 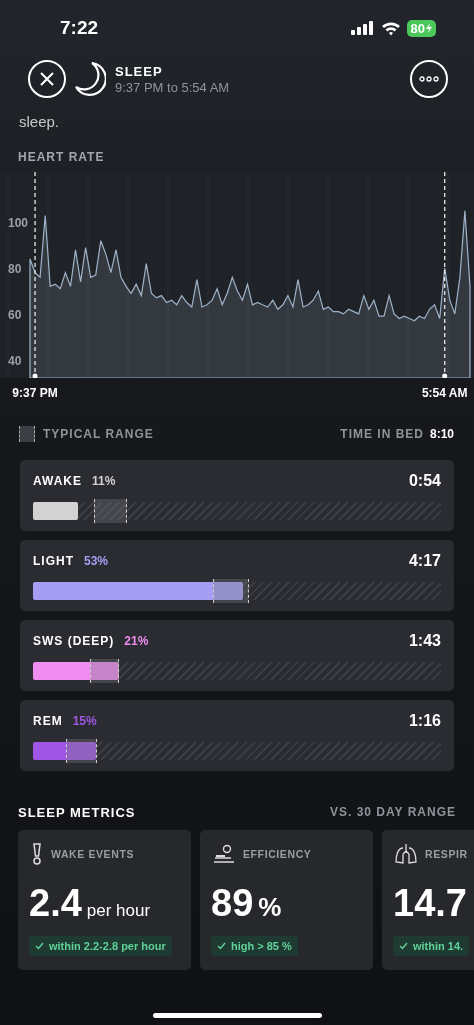 I want to click on axis-label: 9:37 PM, so click(x=35, y=393).